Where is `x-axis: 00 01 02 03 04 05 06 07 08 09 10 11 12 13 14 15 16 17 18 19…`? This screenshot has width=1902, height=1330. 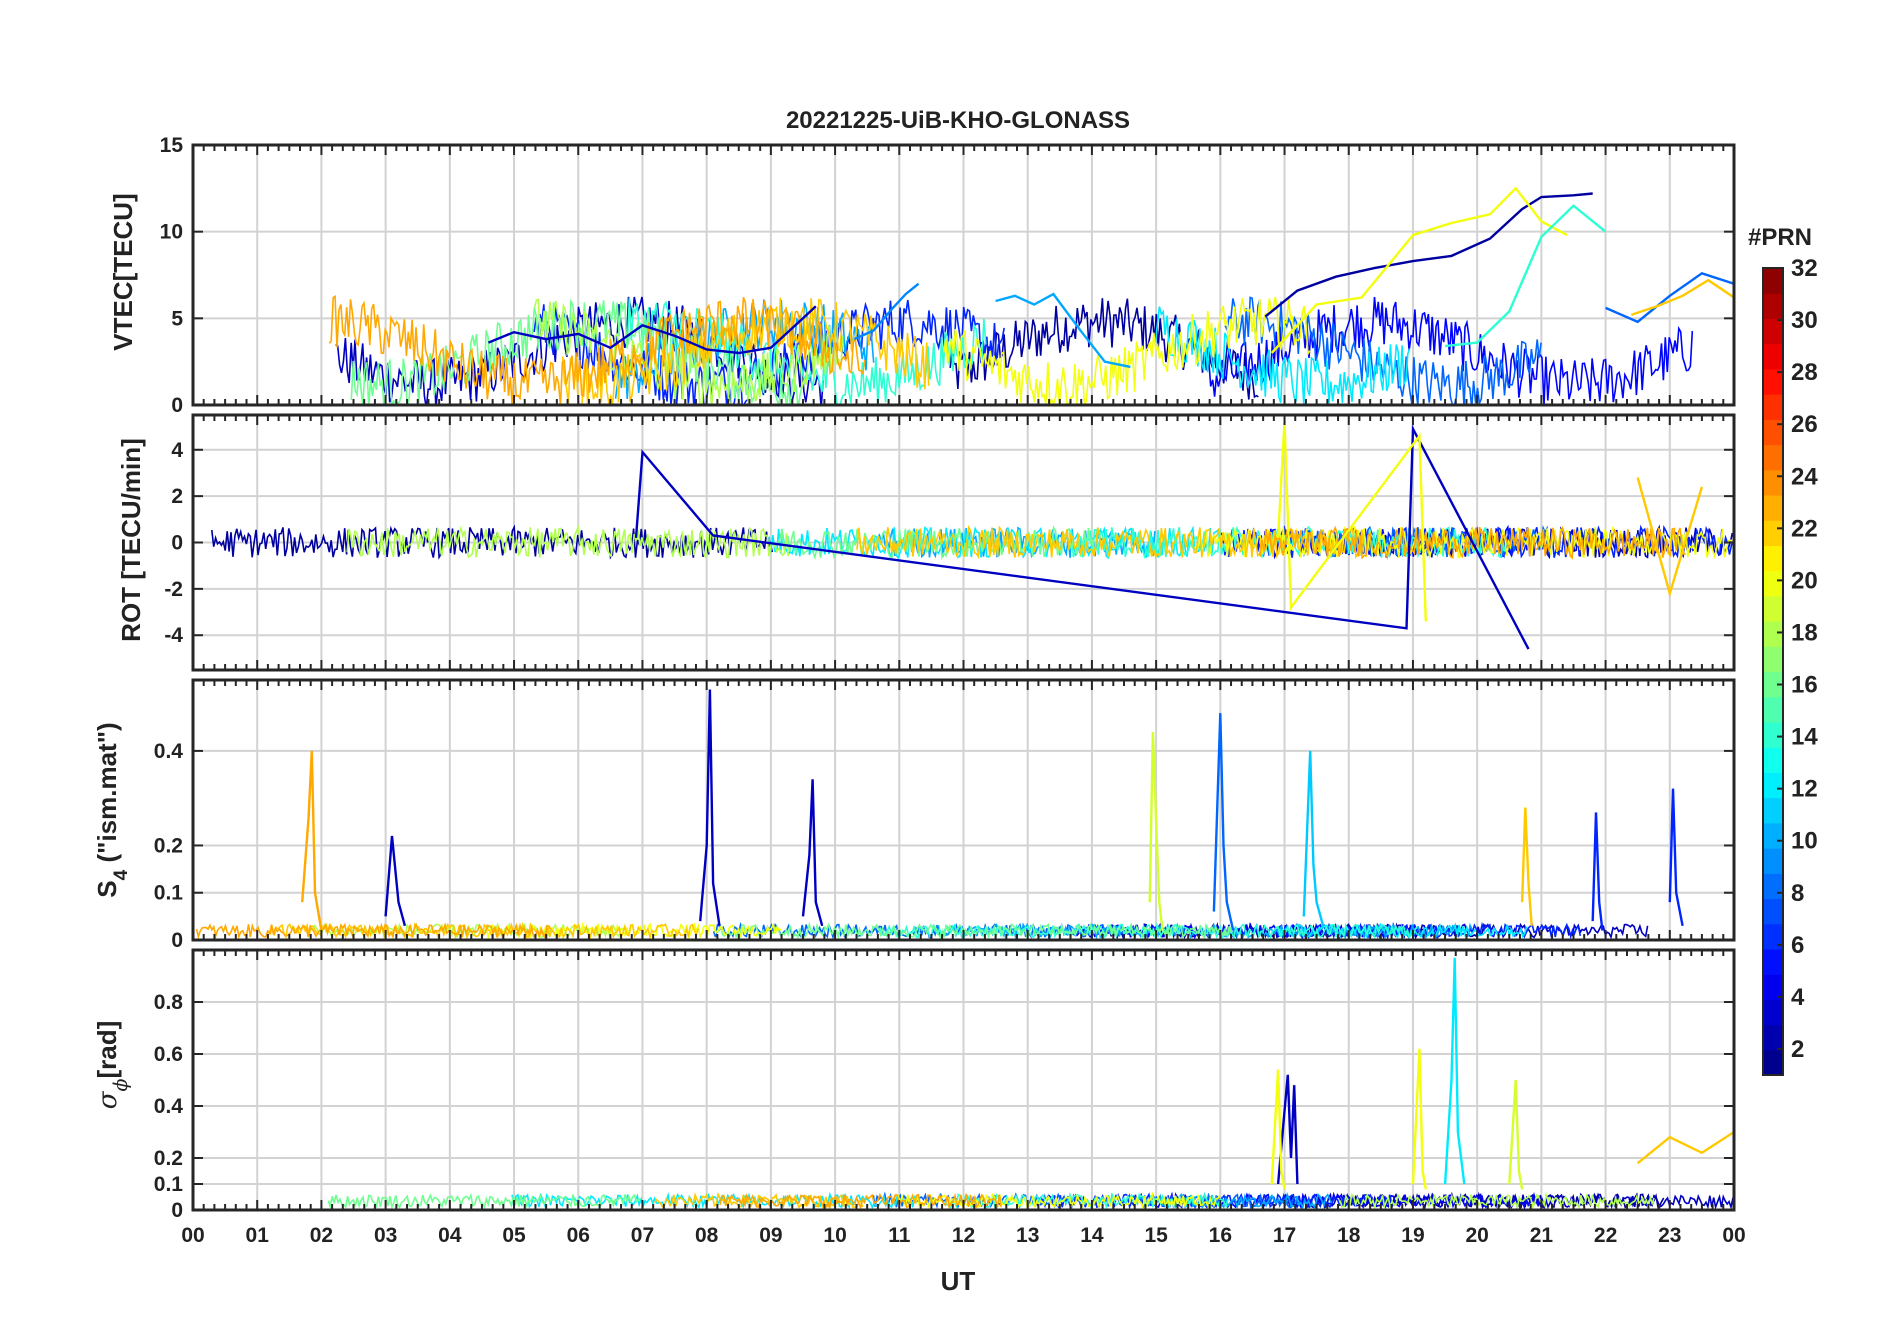 x-axis: 00 01 02 03 04 05 06 07 08 09 10 11 12 13 14 15 16 17 18 19… is located at coordinates (963, 1235).